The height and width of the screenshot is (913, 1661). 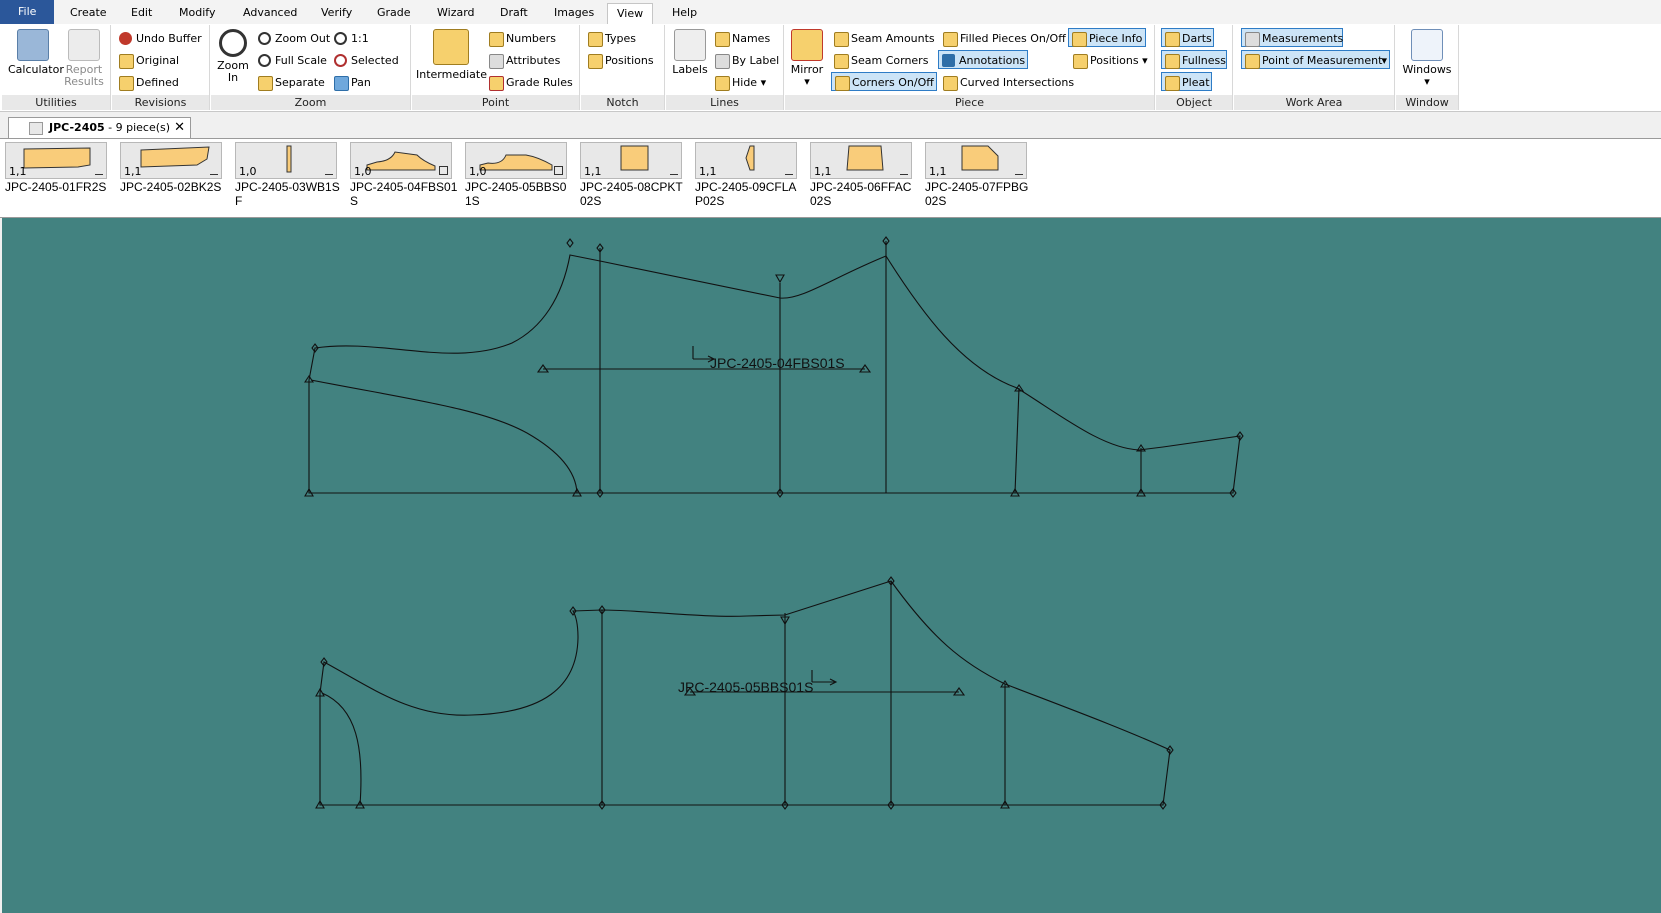 What do you see at coordinates (404, 179) in the screenshot?
I see `piece-thumbnail: 1,0 JPC-2405-04FBS01S` at bounding box center [404, 179].